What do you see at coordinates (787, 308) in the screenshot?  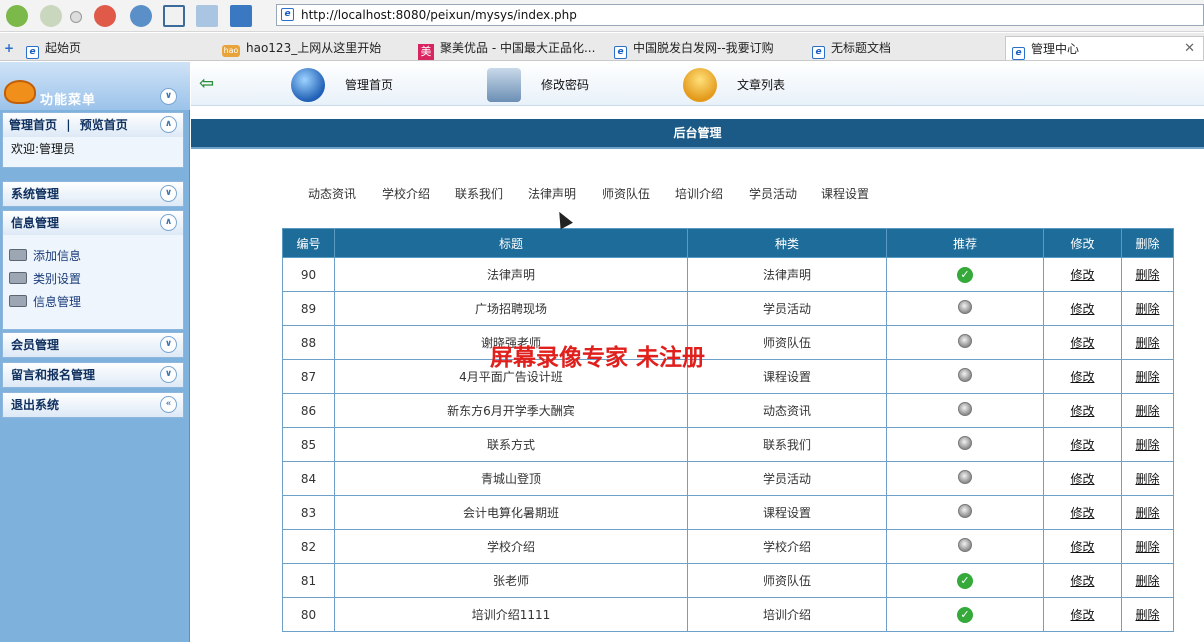 I see `cell-type: 学员活动` at bounding box center [787, 308].